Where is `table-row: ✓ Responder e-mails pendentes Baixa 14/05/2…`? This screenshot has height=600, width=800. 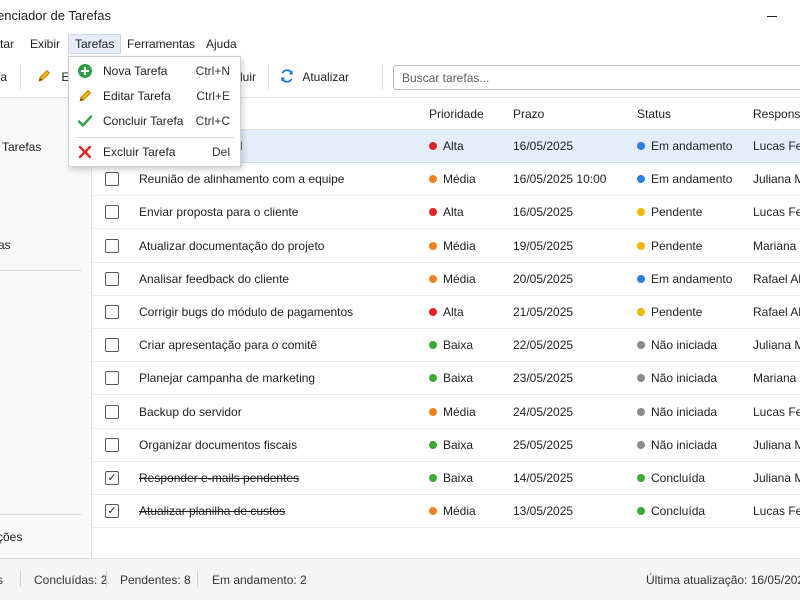
table-row: ✓ Responder e-mails pendentes Baixa 14/05/2… is located at coordinates (446, 478).